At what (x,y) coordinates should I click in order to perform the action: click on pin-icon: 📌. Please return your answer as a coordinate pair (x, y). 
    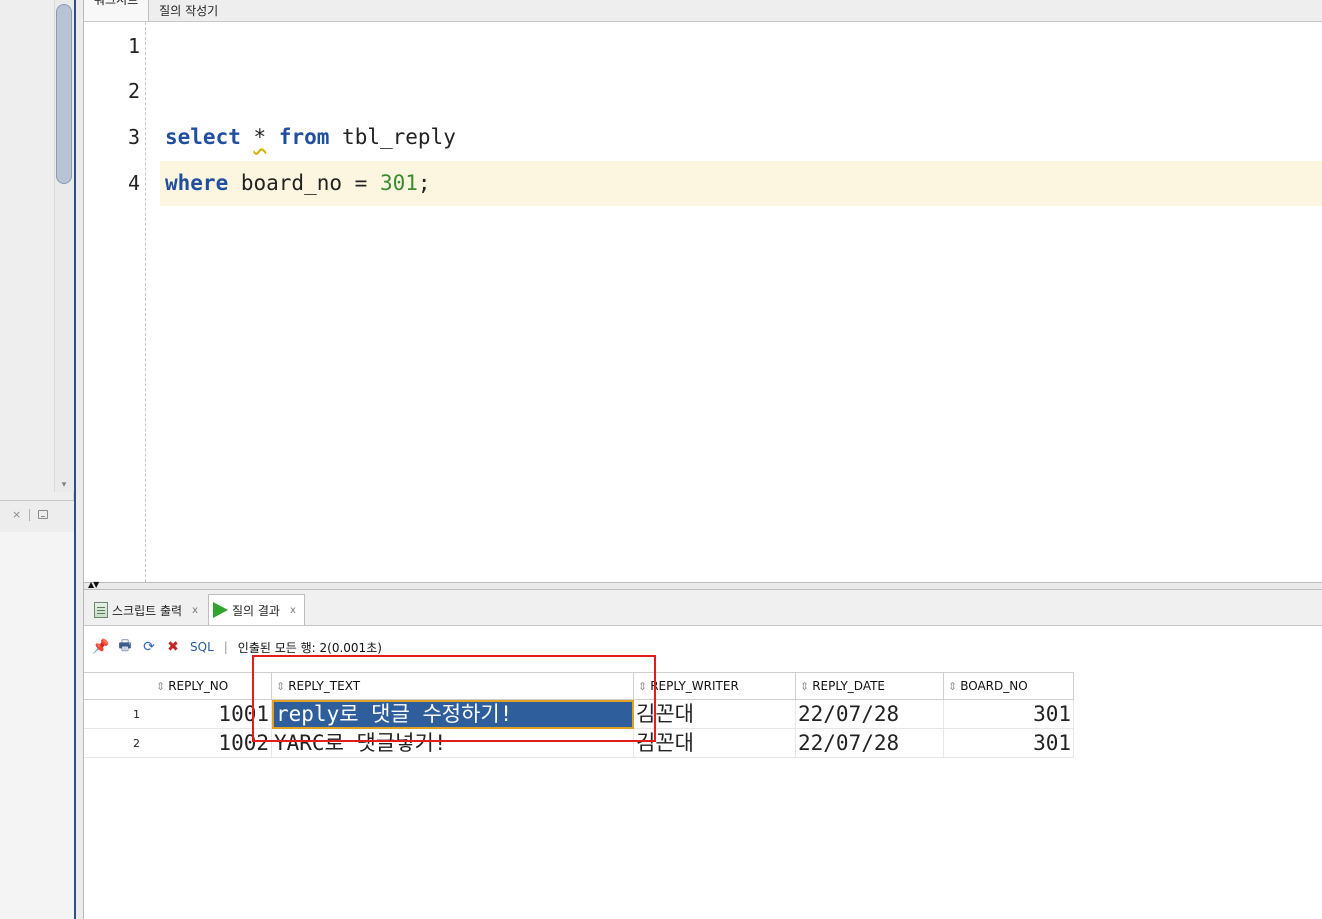
    Looking at the image, I should click on (101, 647).